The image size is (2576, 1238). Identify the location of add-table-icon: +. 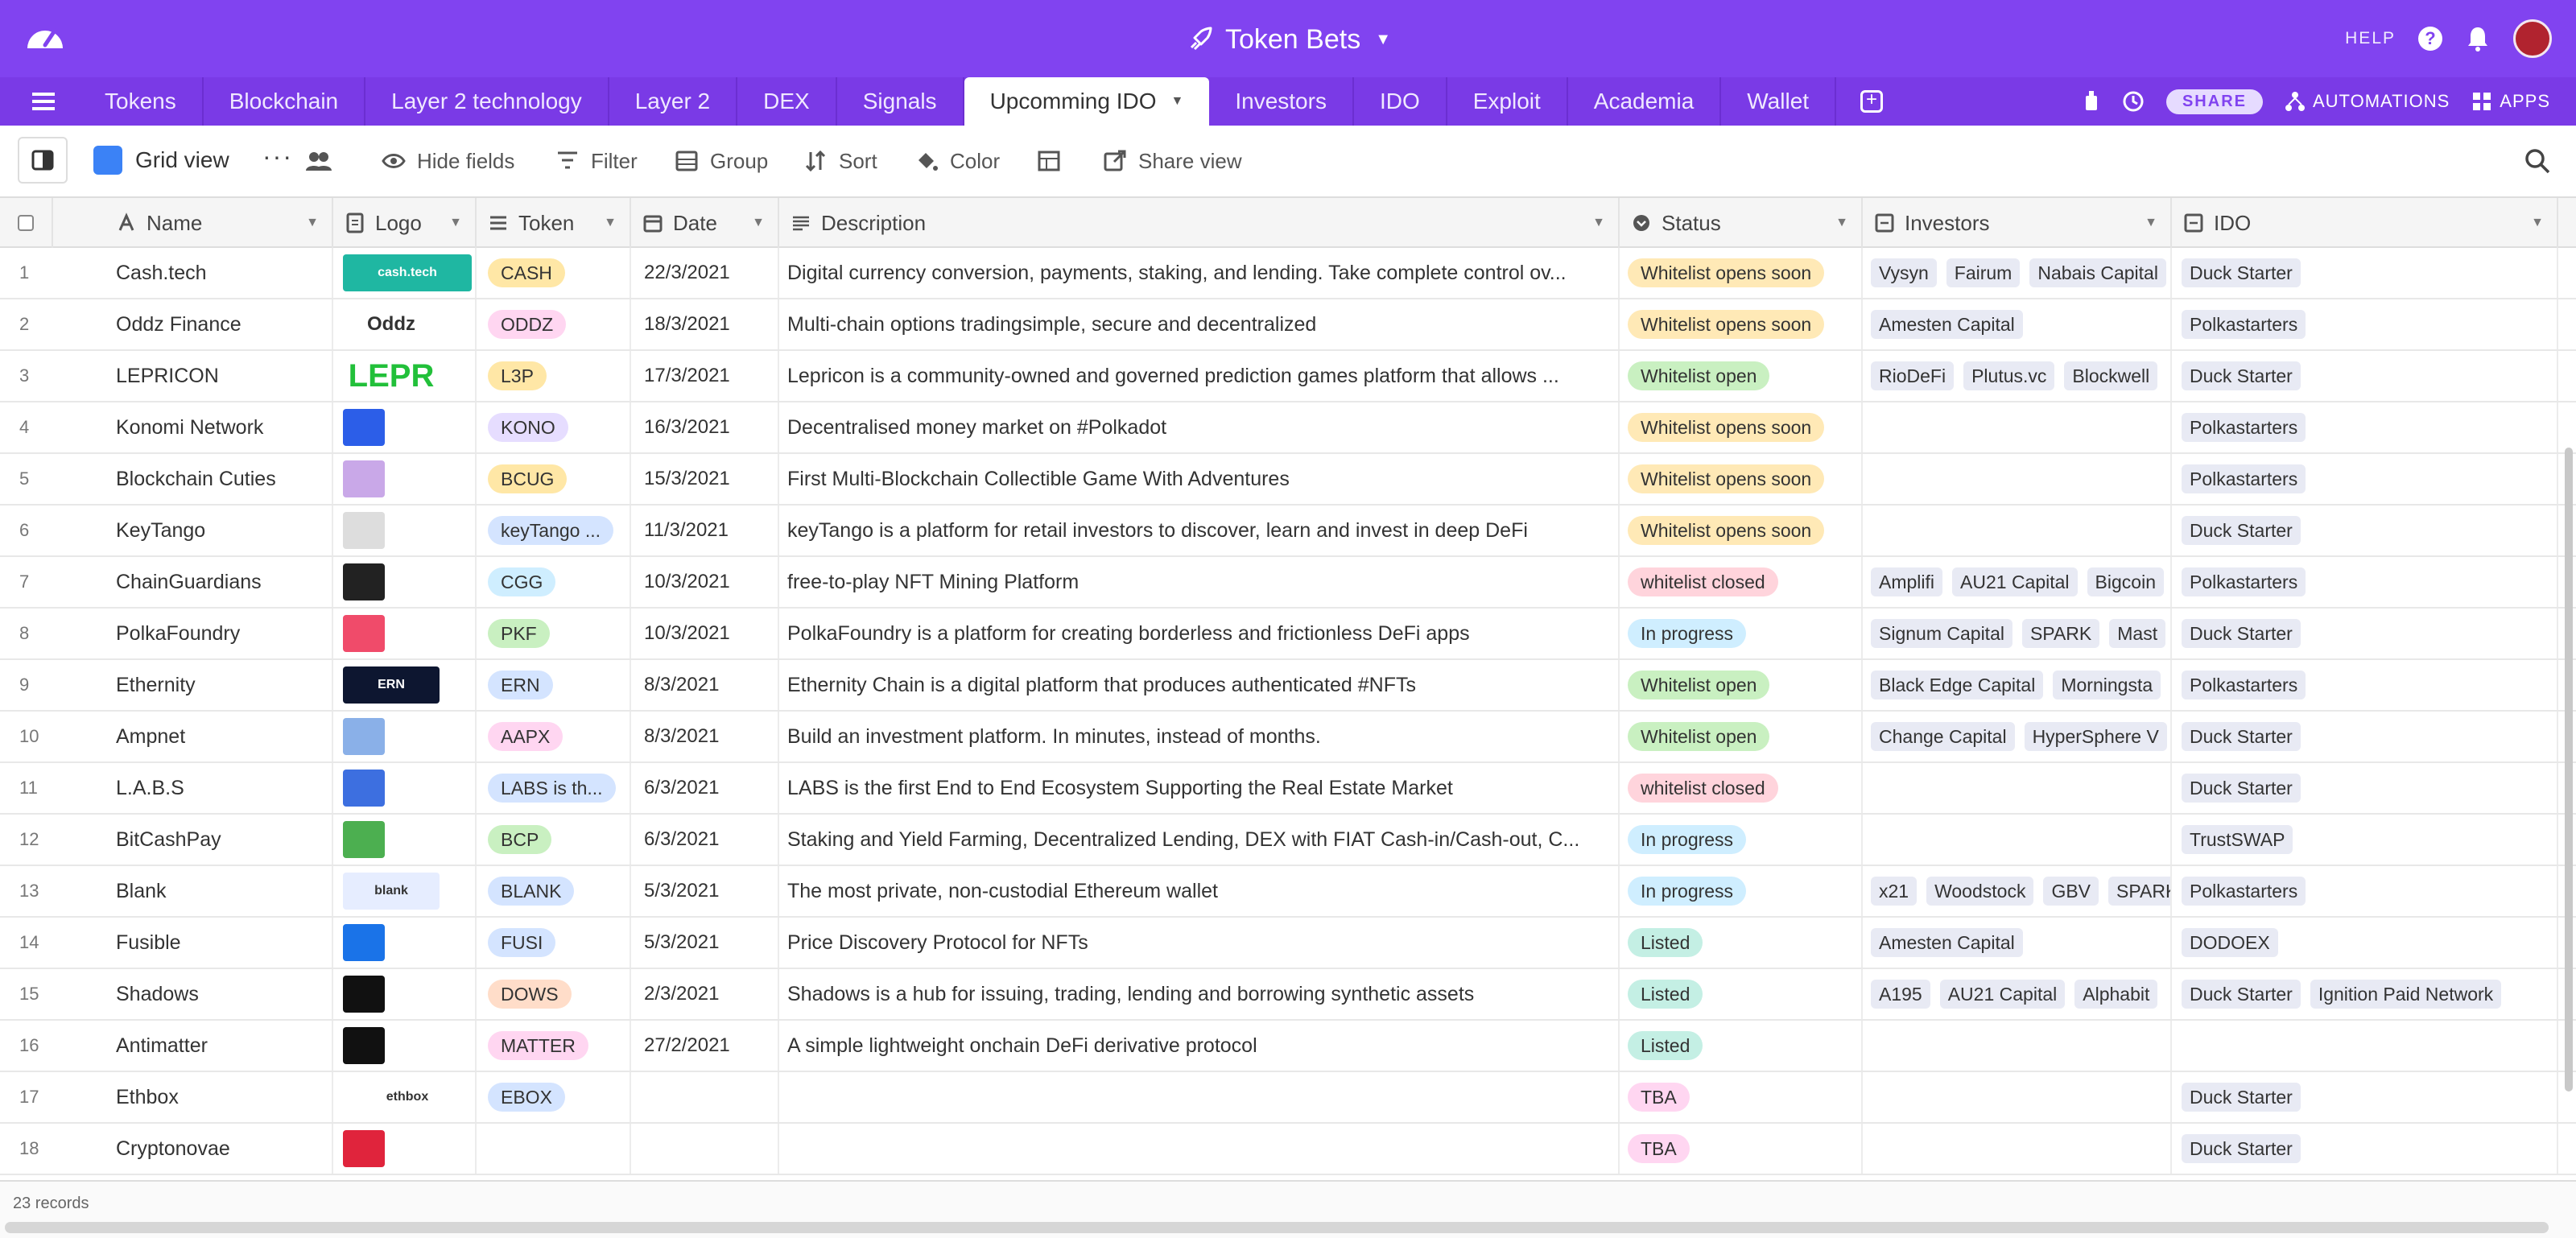
(1872, 101).